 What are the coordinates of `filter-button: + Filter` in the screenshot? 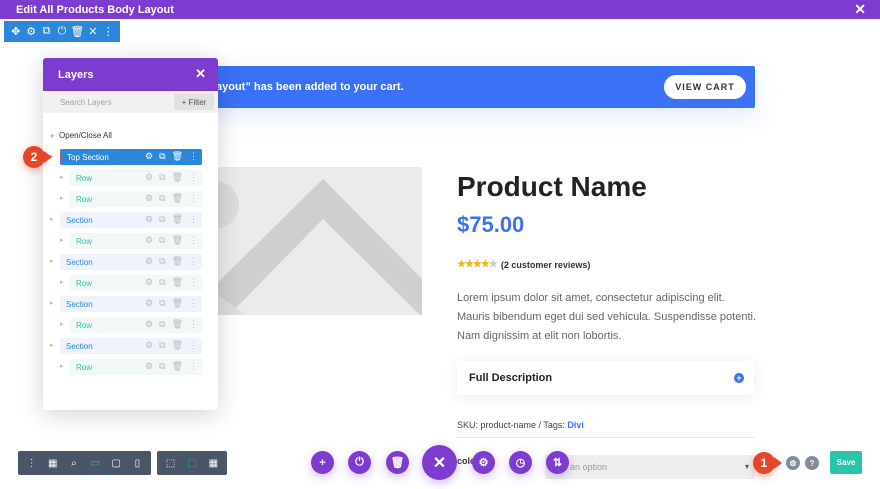 It's located at (194, 102).